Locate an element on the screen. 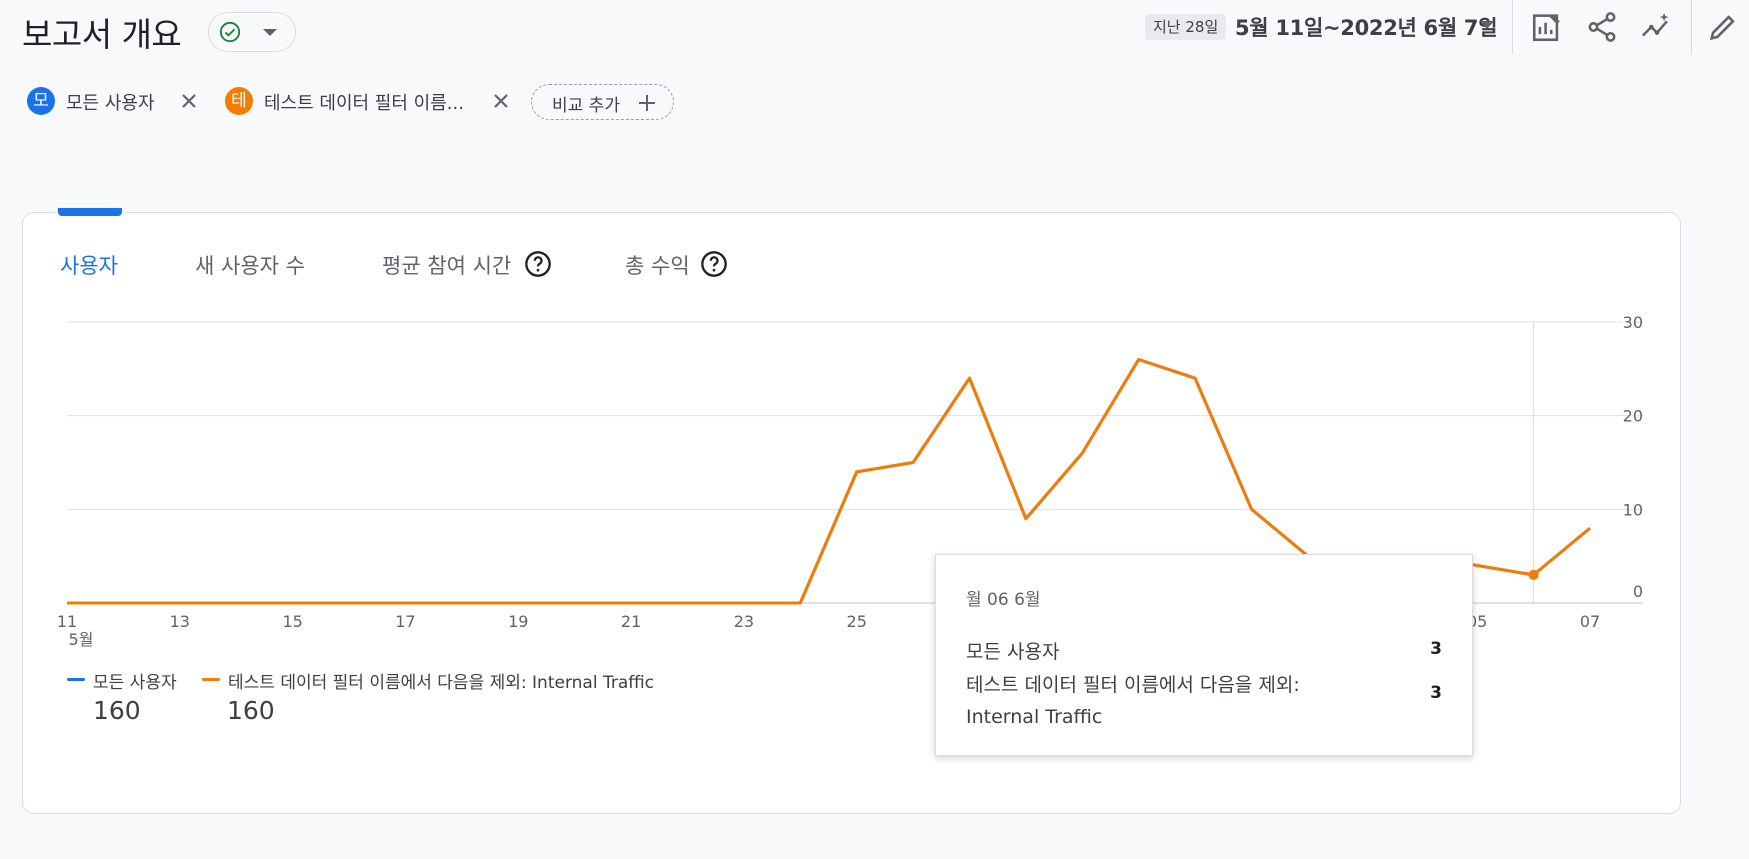 The image size is (1749, 859). x-tick-label: 19 is located at coordinates (518, 621).